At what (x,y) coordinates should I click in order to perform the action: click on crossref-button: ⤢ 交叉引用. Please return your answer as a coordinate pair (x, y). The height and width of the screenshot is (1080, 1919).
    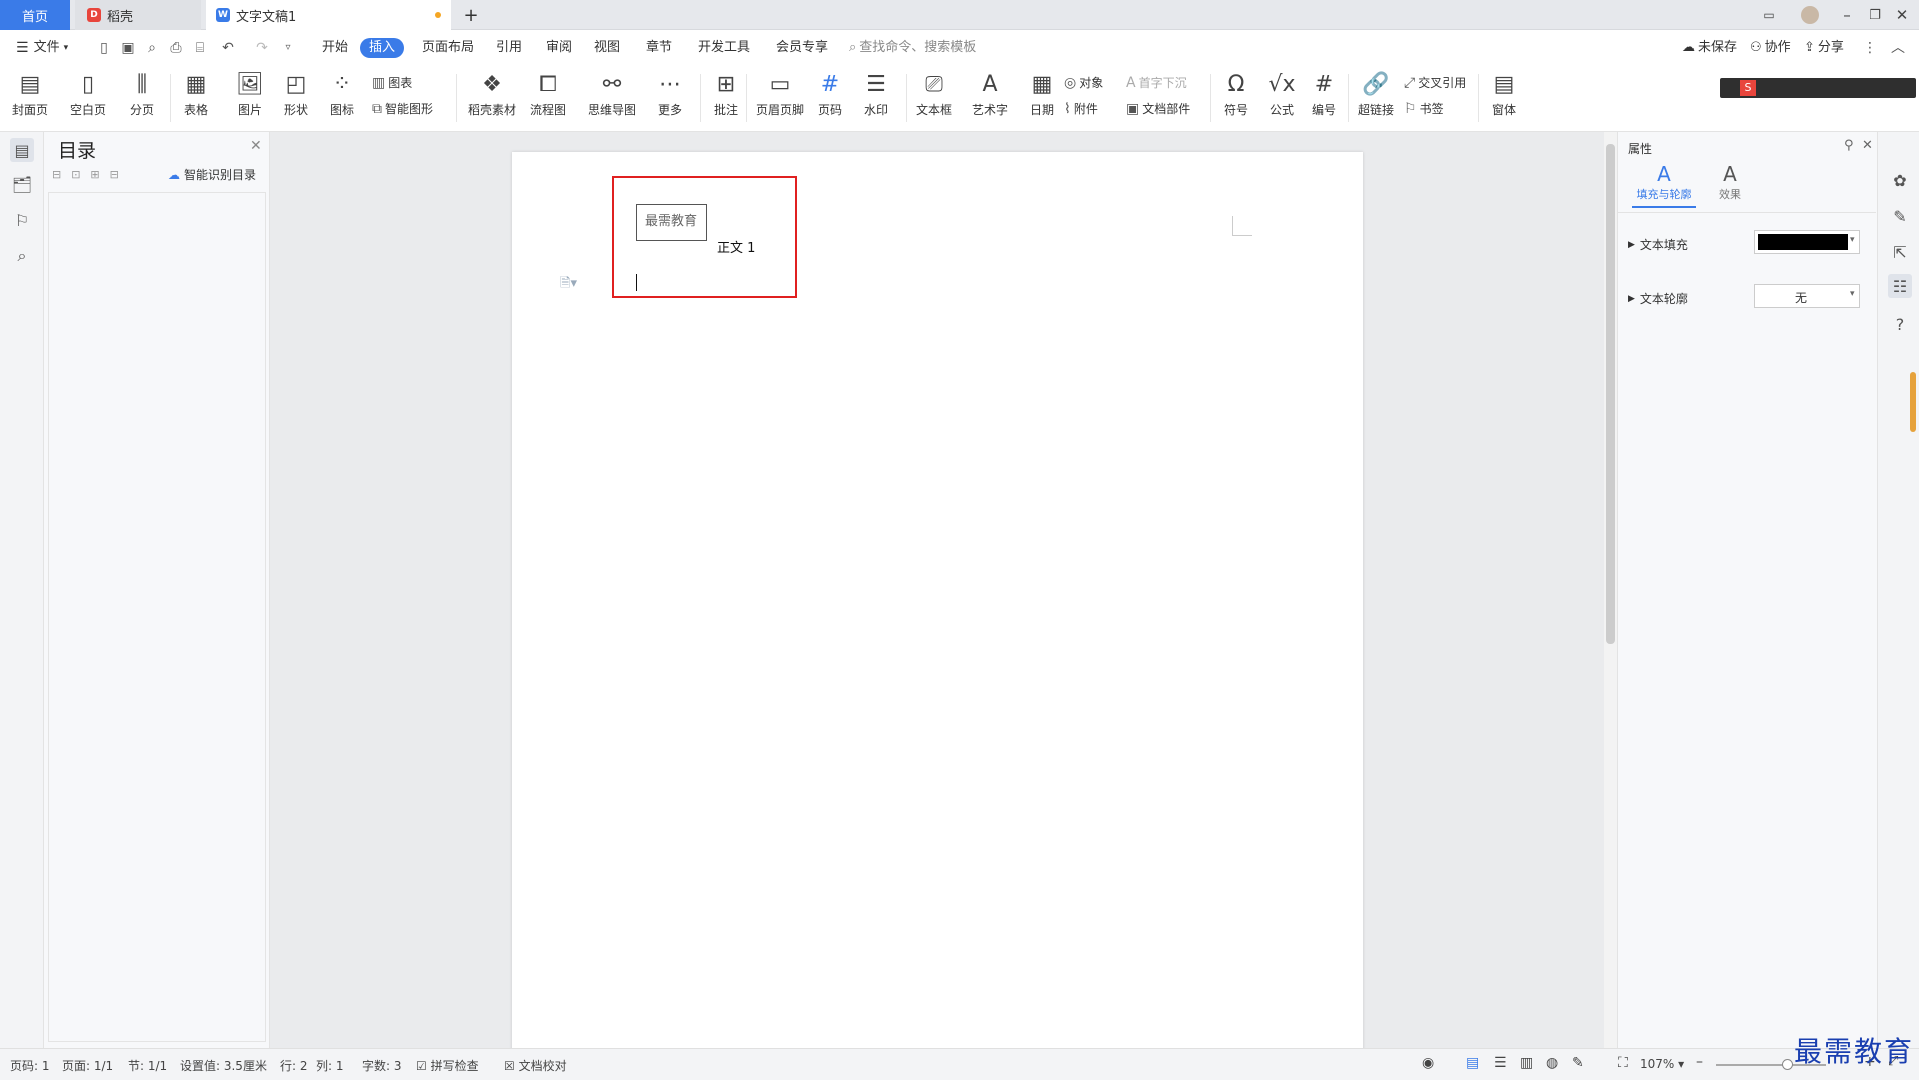
    Looking at the image, I should click on (1435, 82).